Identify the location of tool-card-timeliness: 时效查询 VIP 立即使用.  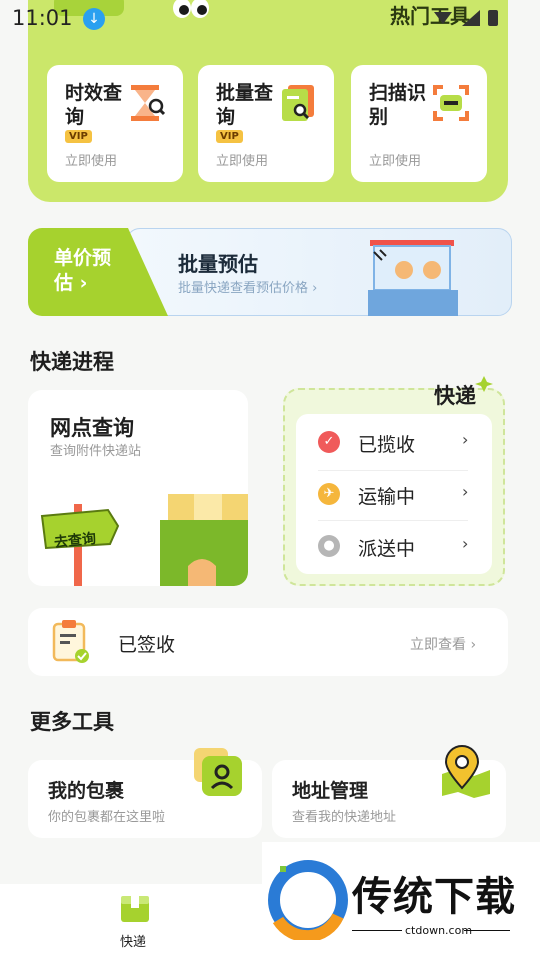
(115, 123).